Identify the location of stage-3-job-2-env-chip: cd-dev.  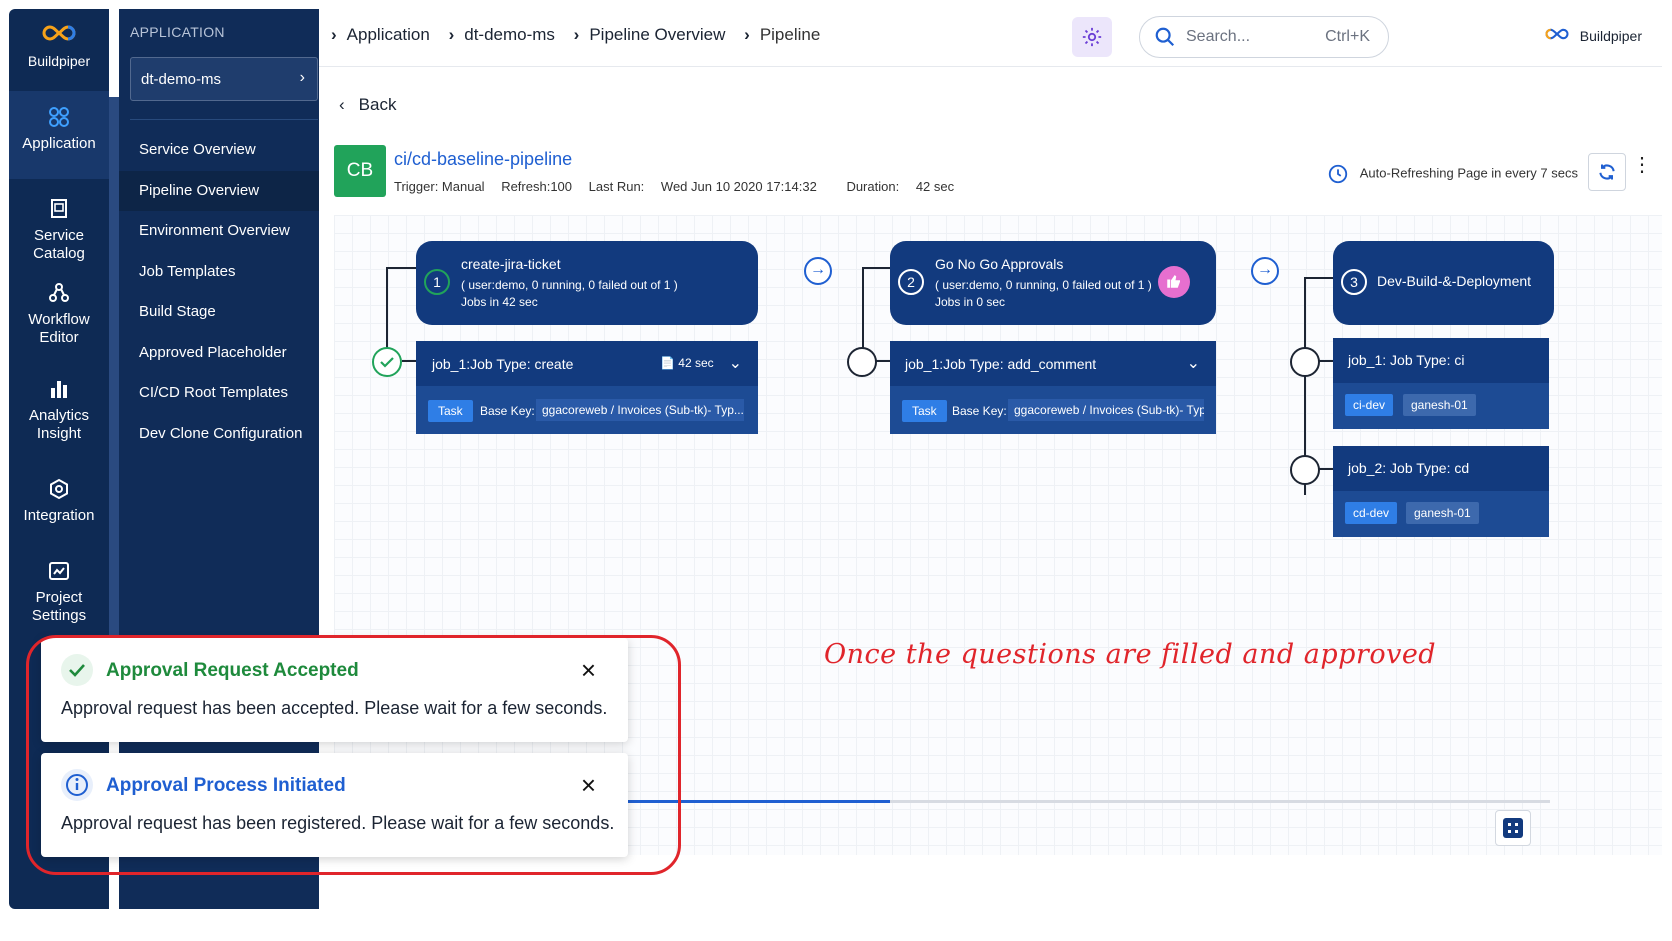
(1371, 513).